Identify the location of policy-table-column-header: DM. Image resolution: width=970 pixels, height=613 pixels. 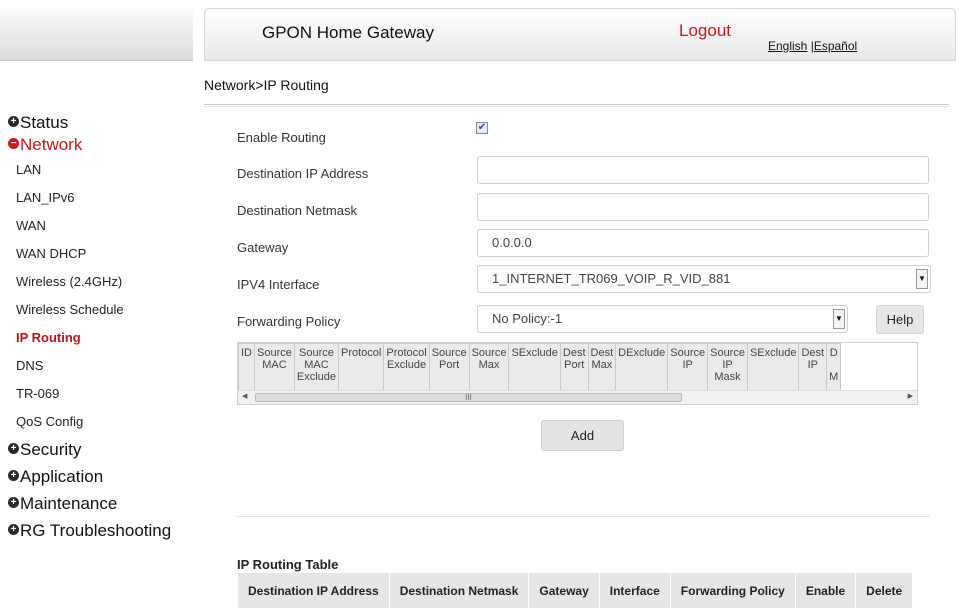
(834, 367).